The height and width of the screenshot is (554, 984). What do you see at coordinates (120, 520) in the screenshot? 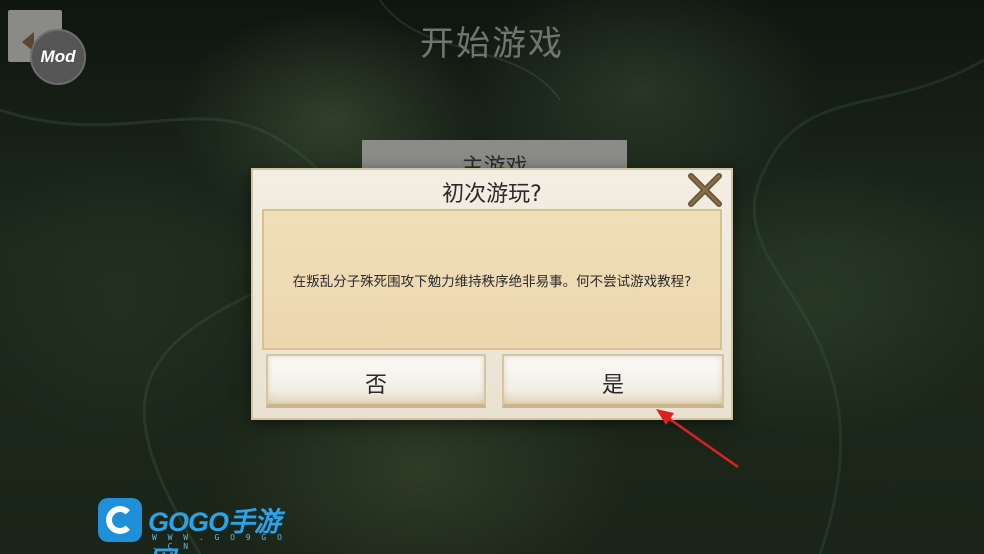
I see `gogo-logo-icon` at bounding box center [120, 520].